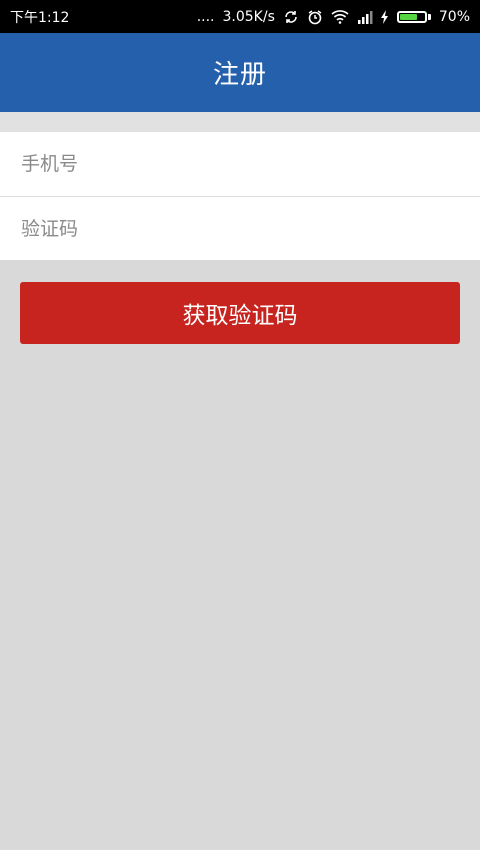 Image resolution: width=480 pixels, height=850 pixels. What do you see at coordinates (248, 16) in the screenshot?
I see `network-speed: 3.05K/s` at bounding box center [248, 16].